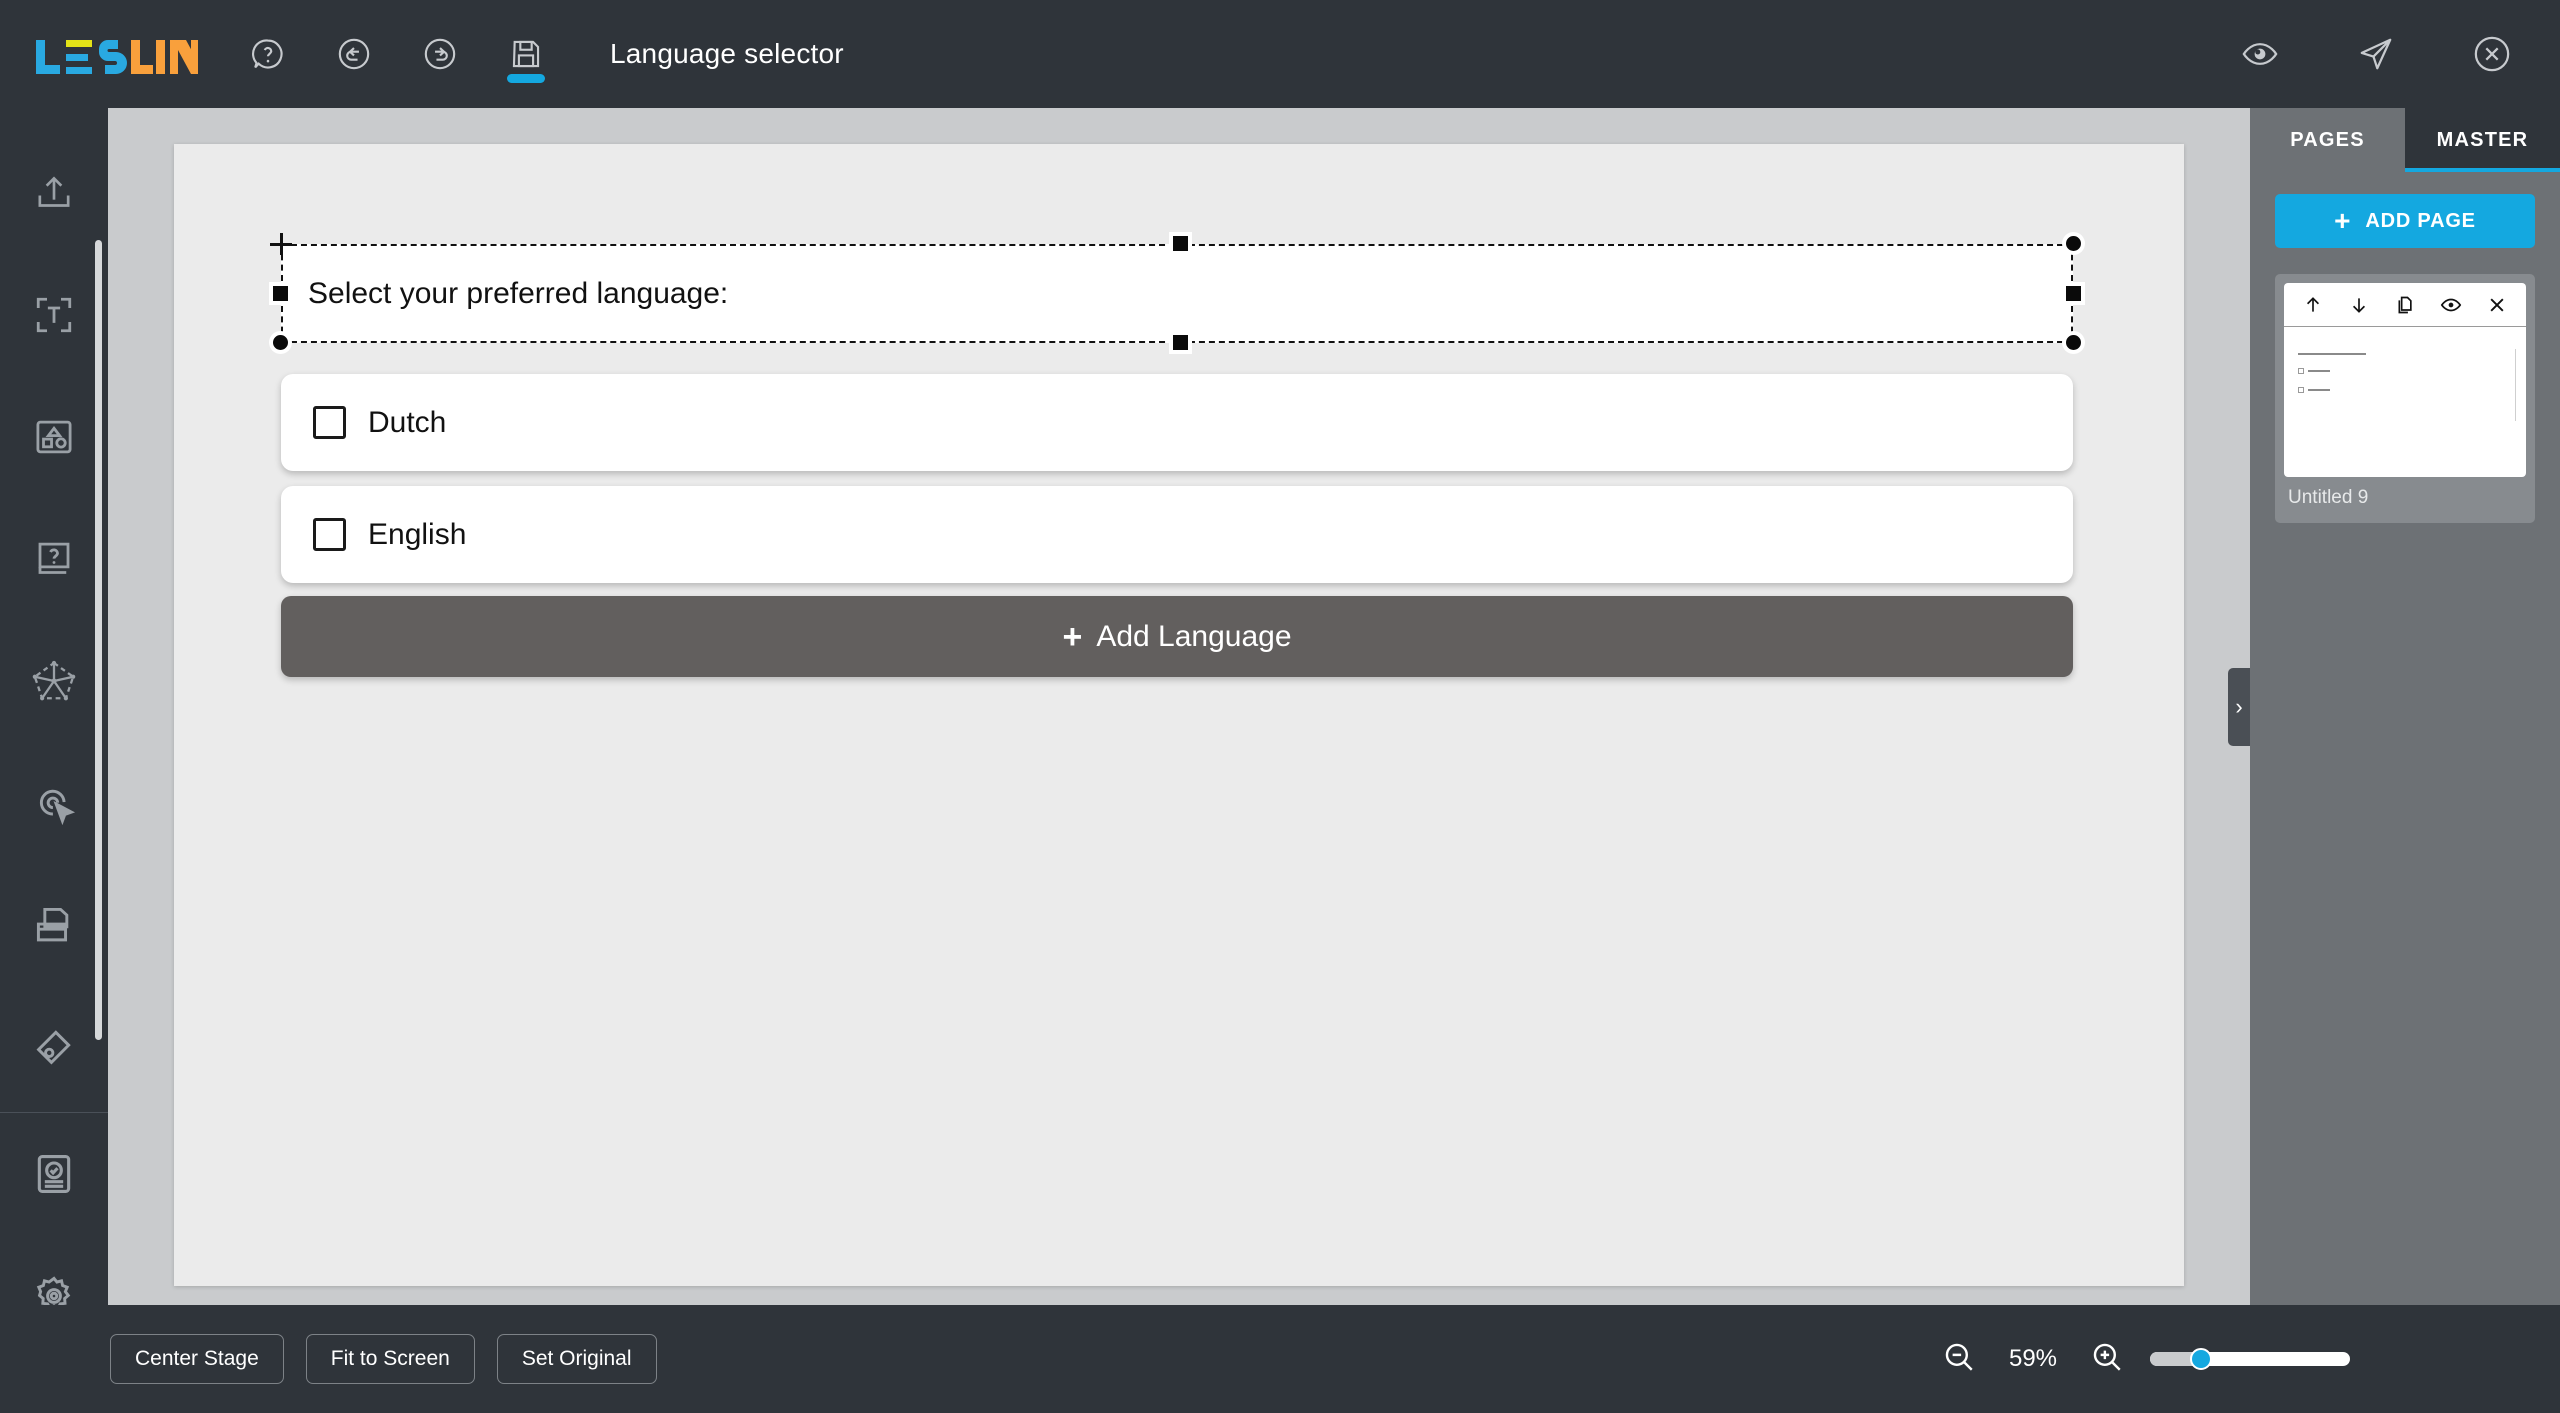 Image resolution: width=2560 pixels, height=1413 pixels. Describe the element at coordinates (1280, 54) in the screenshot. I see `top-header: Language selector` at that location.